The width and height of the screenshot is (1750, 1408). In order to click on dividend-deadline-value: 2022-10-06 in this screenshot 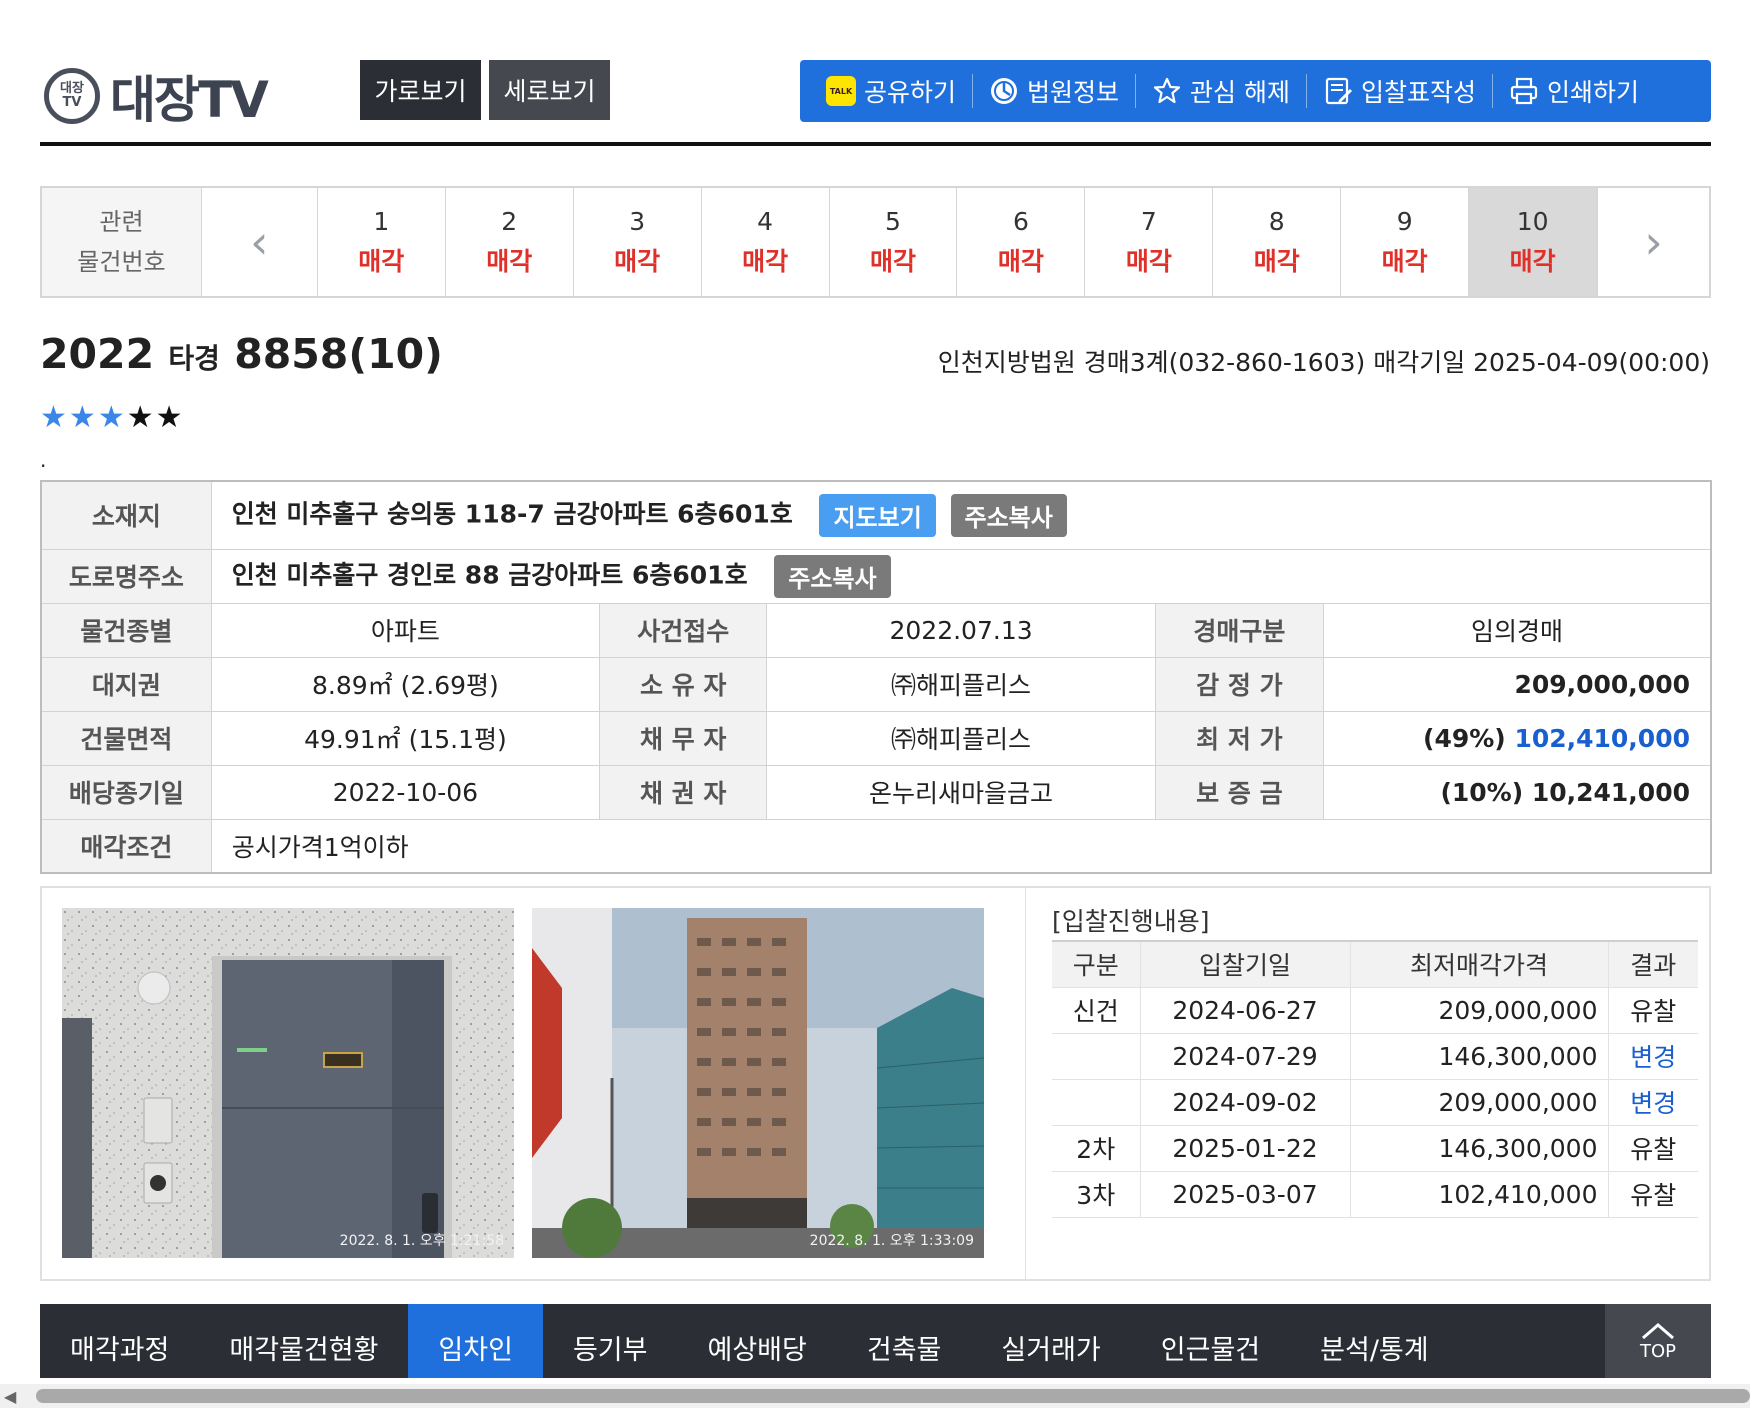, I will do `click(405, 792)`.